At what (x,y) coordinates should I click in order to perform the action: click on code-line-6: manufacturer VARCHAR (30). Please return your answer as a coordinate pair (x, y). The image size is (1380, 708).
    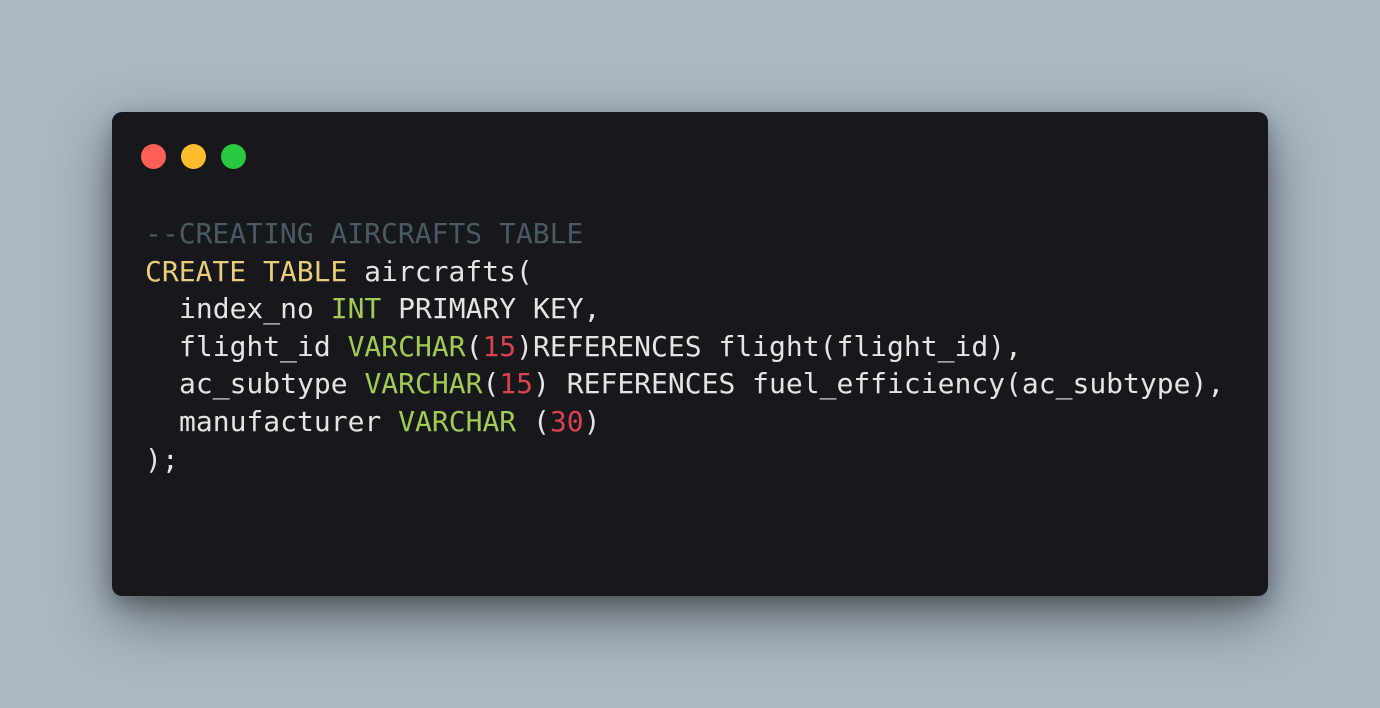
    Looking at the image, I should click on (684, 422).